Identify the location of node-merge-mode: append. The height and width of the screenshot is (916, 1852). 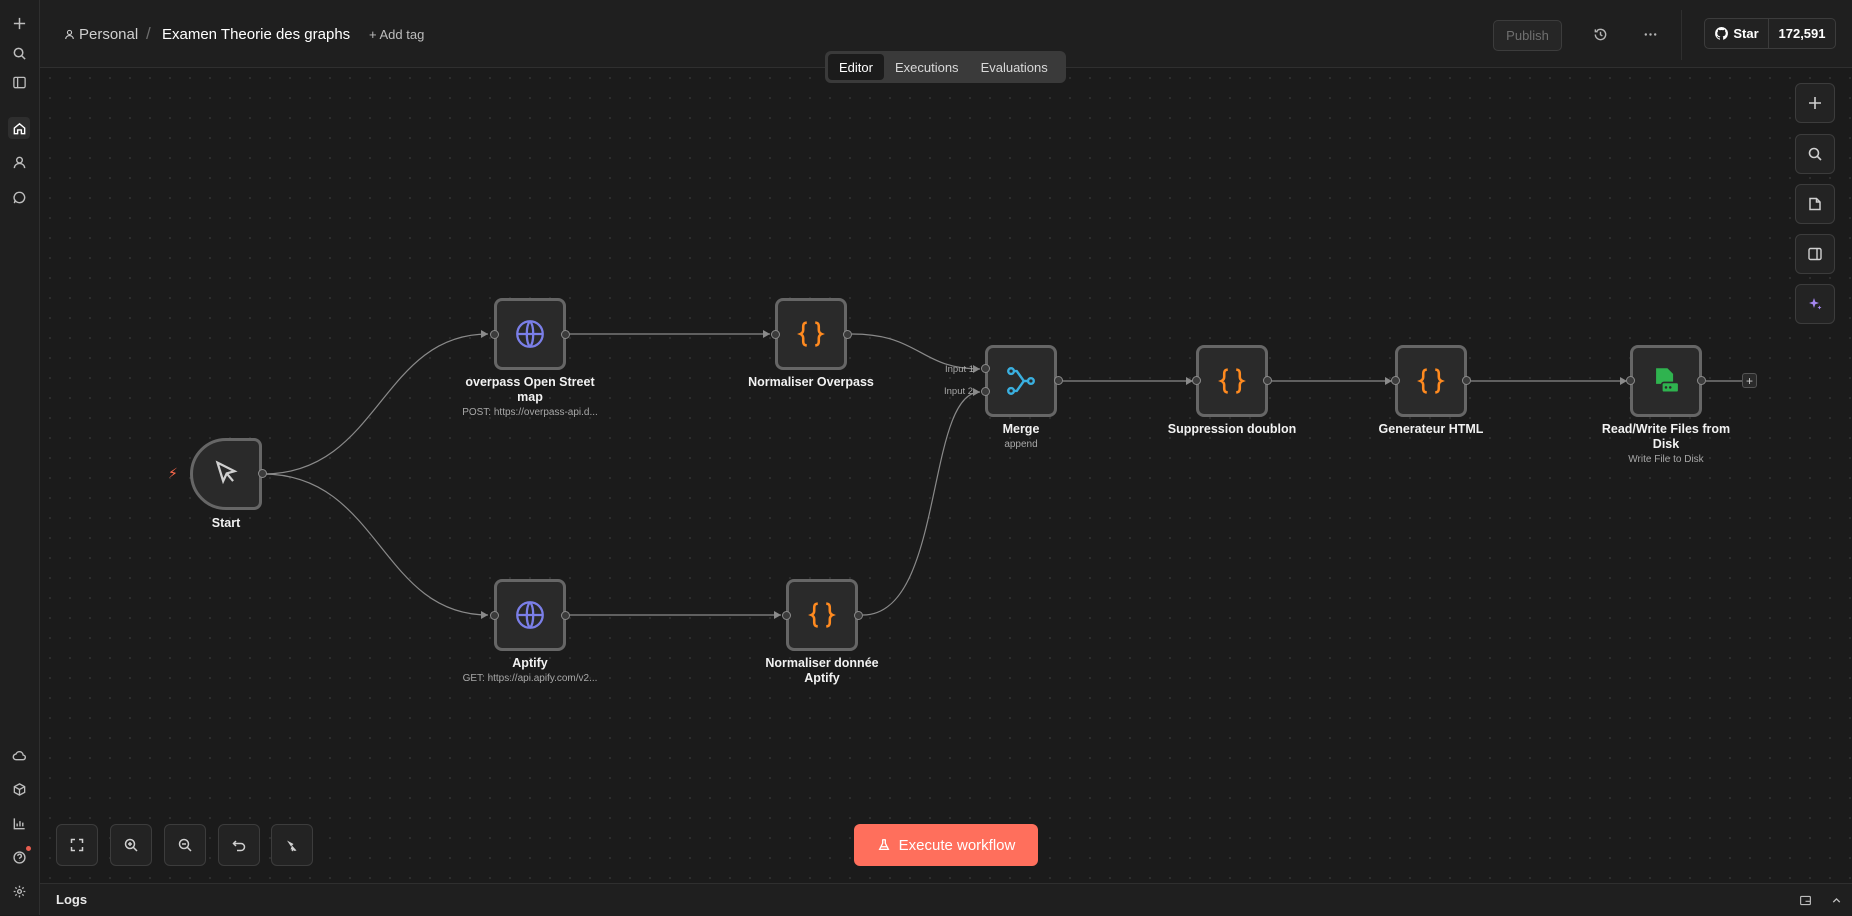
(1021, 444).